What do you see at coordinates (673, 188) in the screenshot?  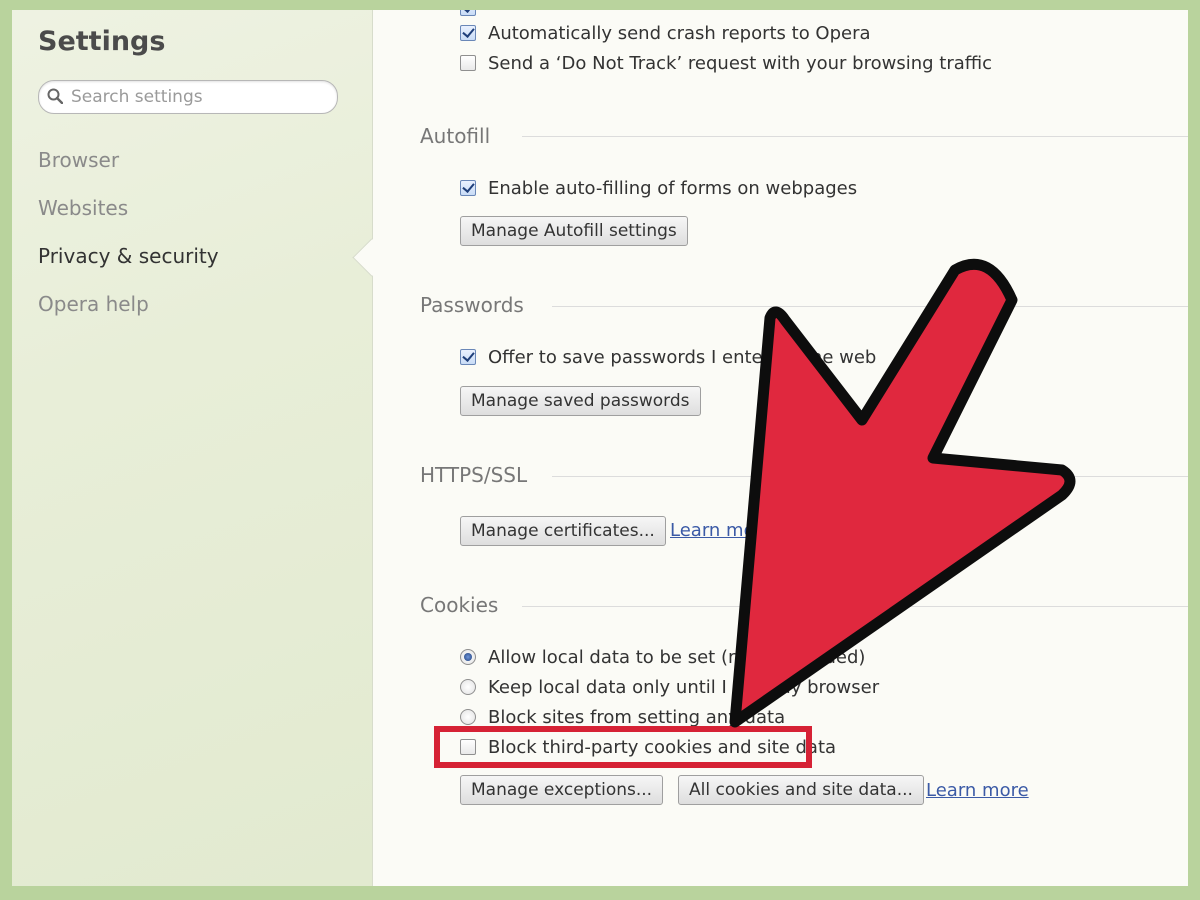 I see `autofill-label: Enable auto-filling of forms on webpages` at bounding box center [673, 188].